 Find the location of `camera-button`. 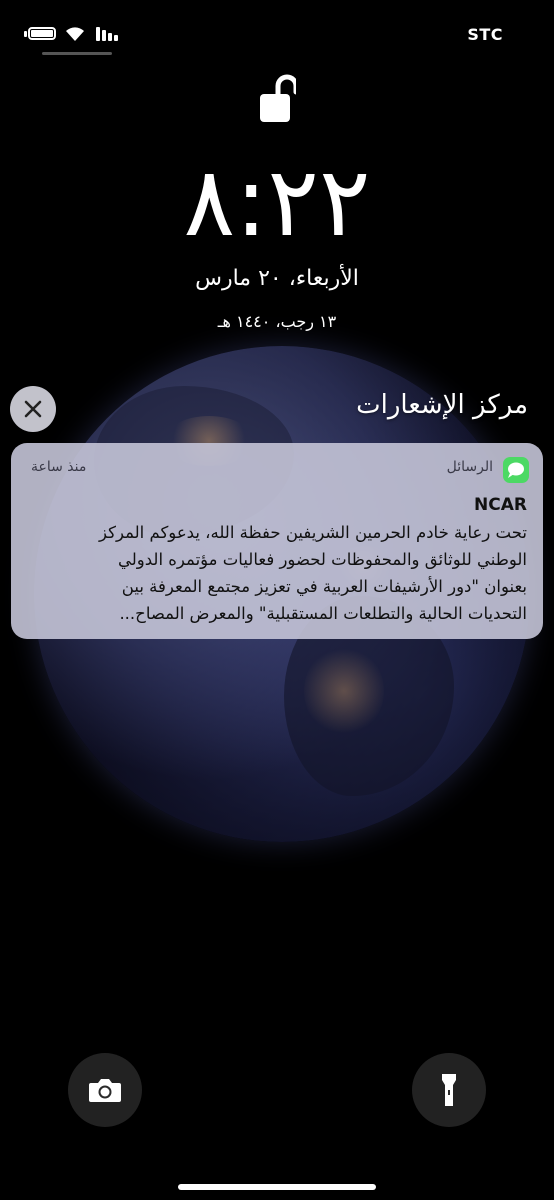

camera-button is located at coordinates (105, 1090).